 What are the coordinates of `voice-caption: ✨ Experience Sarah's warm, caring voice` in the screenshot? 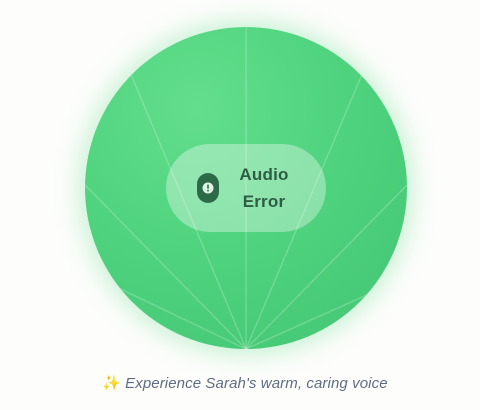 It's located at (240, 383).